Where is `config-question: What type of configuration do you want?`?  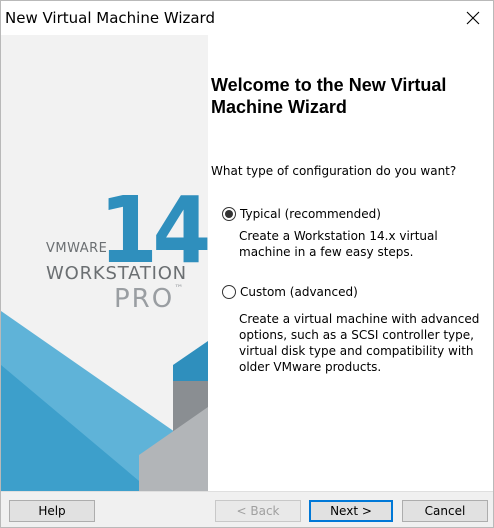
config-question: What type of configuration do you want? is located at coordinates (334, 171).